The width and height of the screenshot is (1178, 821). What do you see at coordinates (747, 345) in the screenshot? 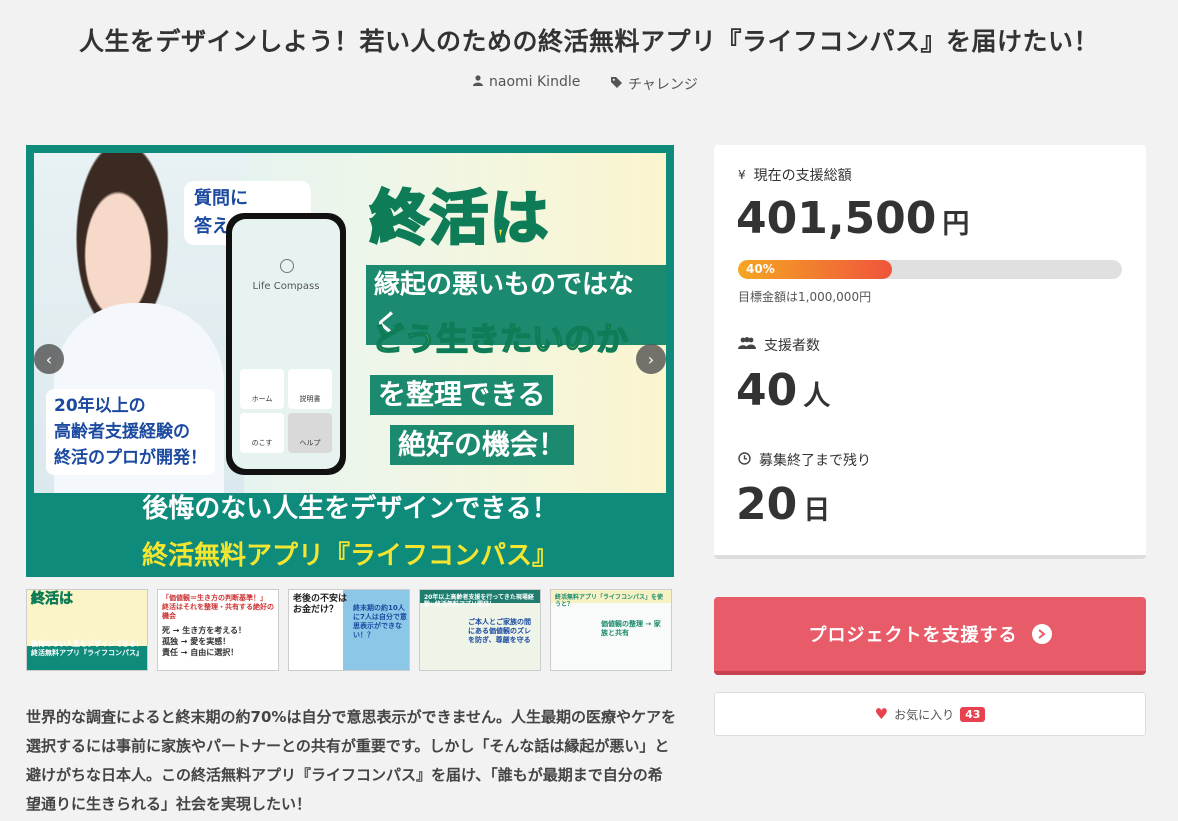
I see `users-icon` at bounding box center [747, 345].